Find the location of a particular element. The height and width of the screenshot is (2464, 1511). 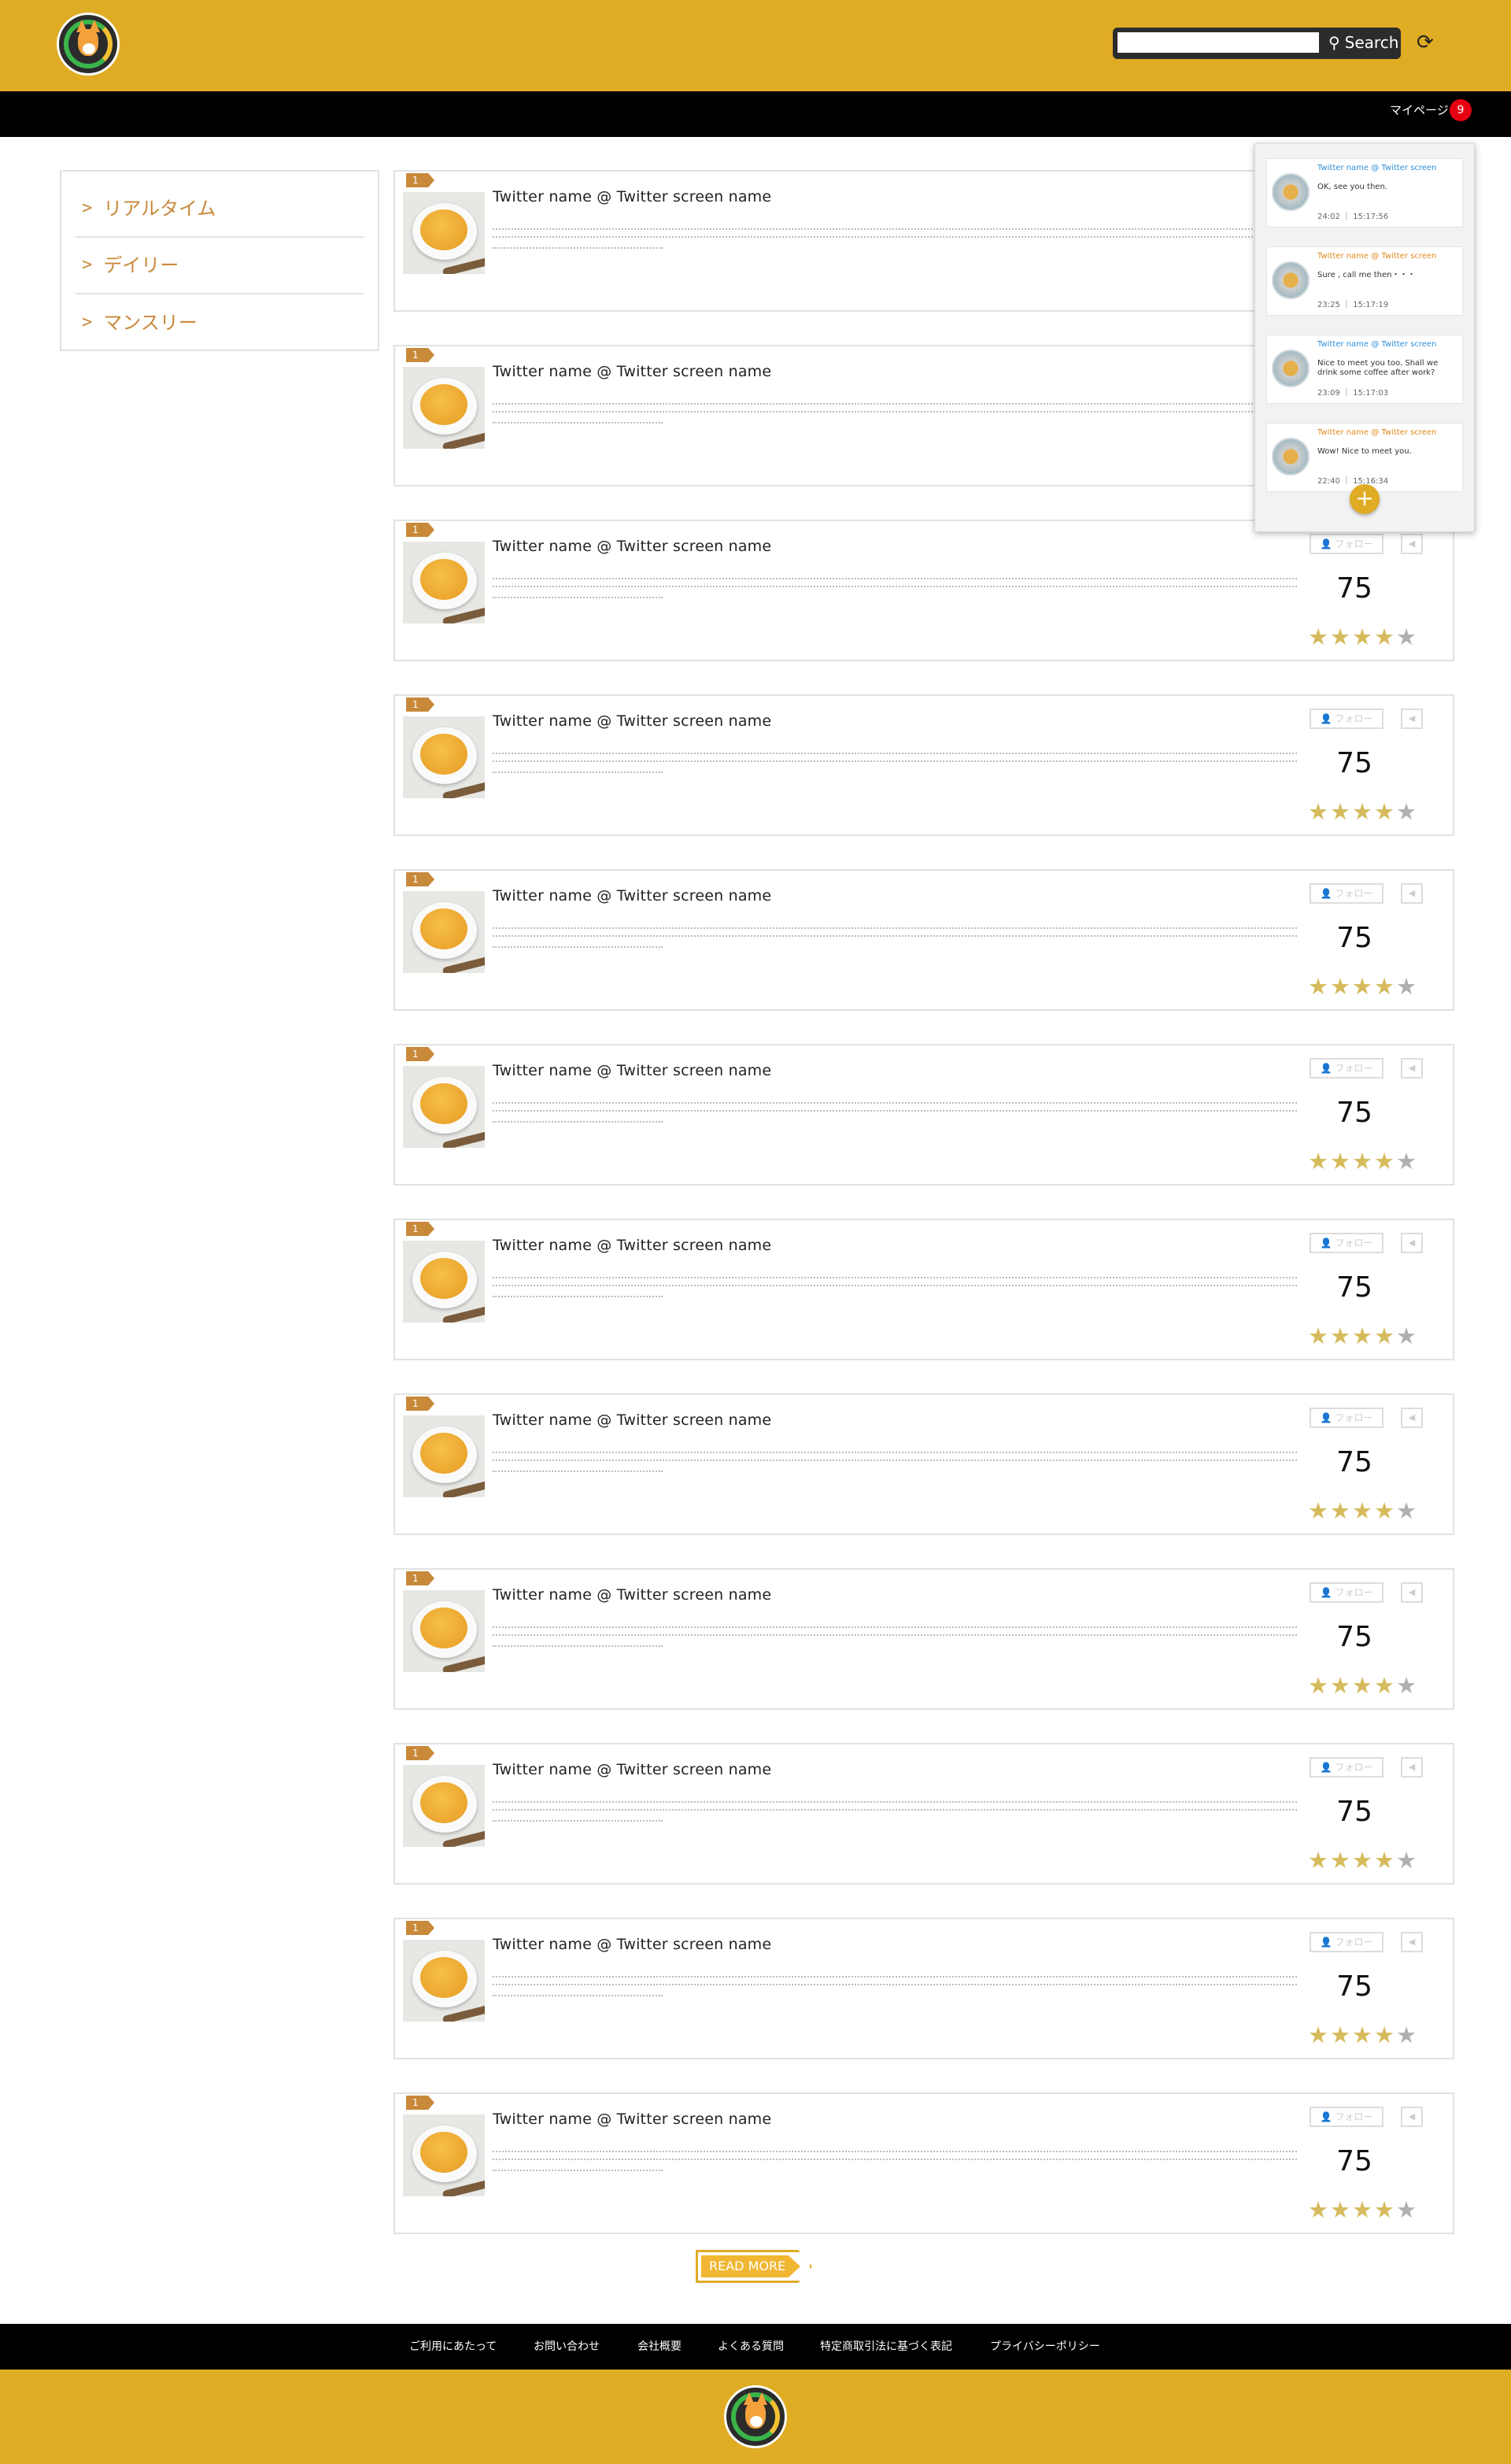

avatar is located at coordinates (1291, 192).